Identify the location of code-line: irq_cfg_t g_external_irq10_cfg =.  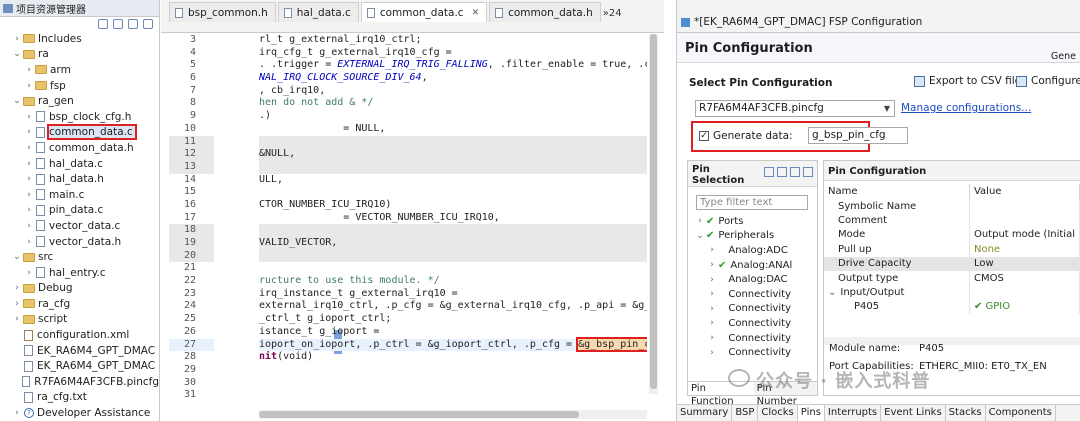
(453, 53).